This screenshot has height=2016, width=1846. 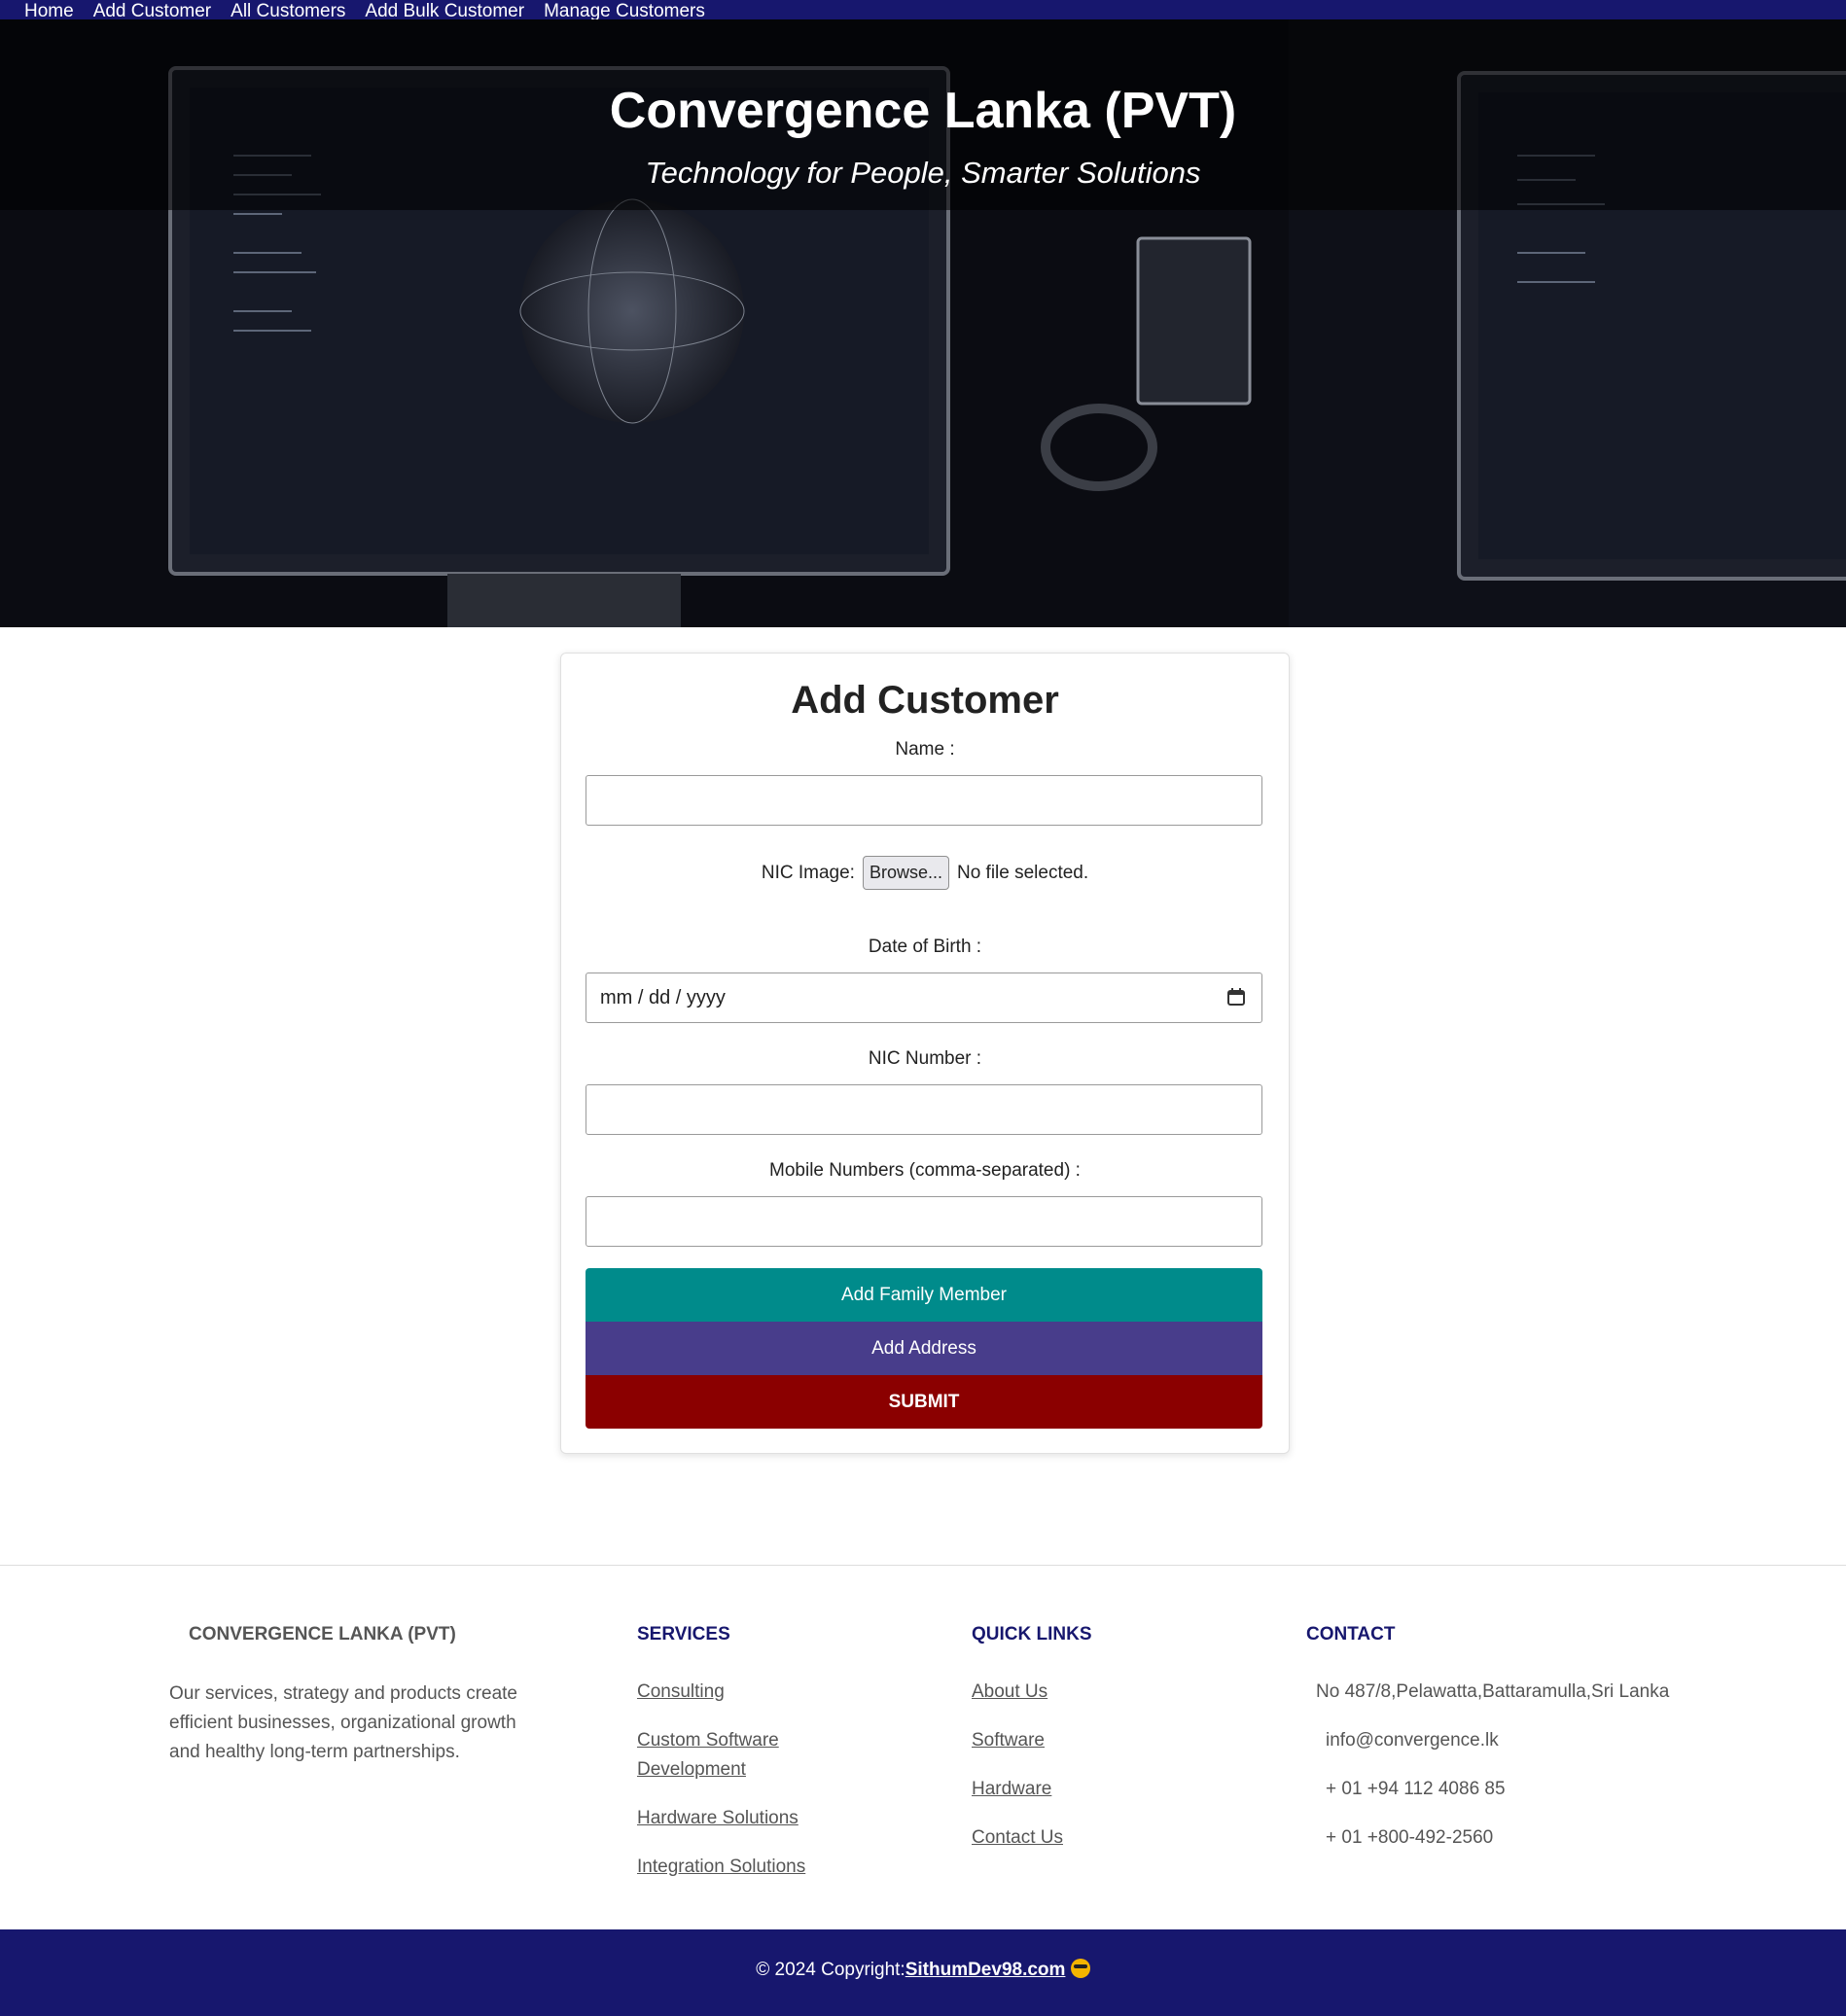 I want to click on mobile-numbers-input, so click(x=924, y=1221).